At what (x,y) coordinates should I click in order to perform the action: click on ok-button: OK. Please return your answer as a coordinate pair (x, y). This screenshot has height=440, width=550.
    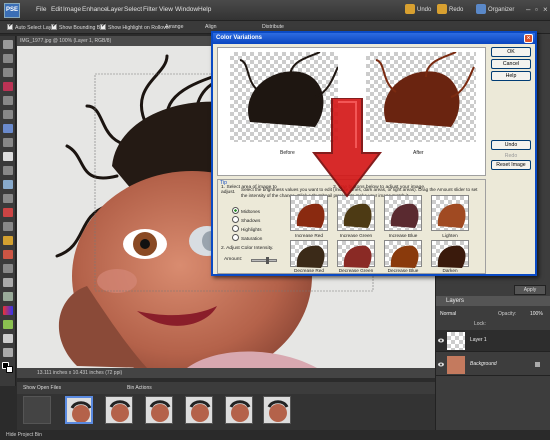
    Looking at the image, I should click on (511, 52).